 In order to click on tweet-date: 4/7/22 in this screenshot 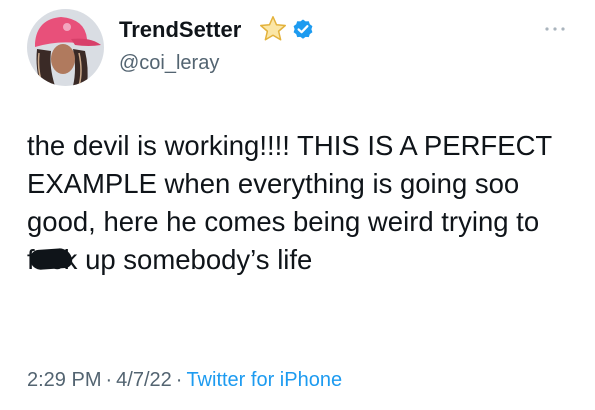, I will do `click(144, 380)`.